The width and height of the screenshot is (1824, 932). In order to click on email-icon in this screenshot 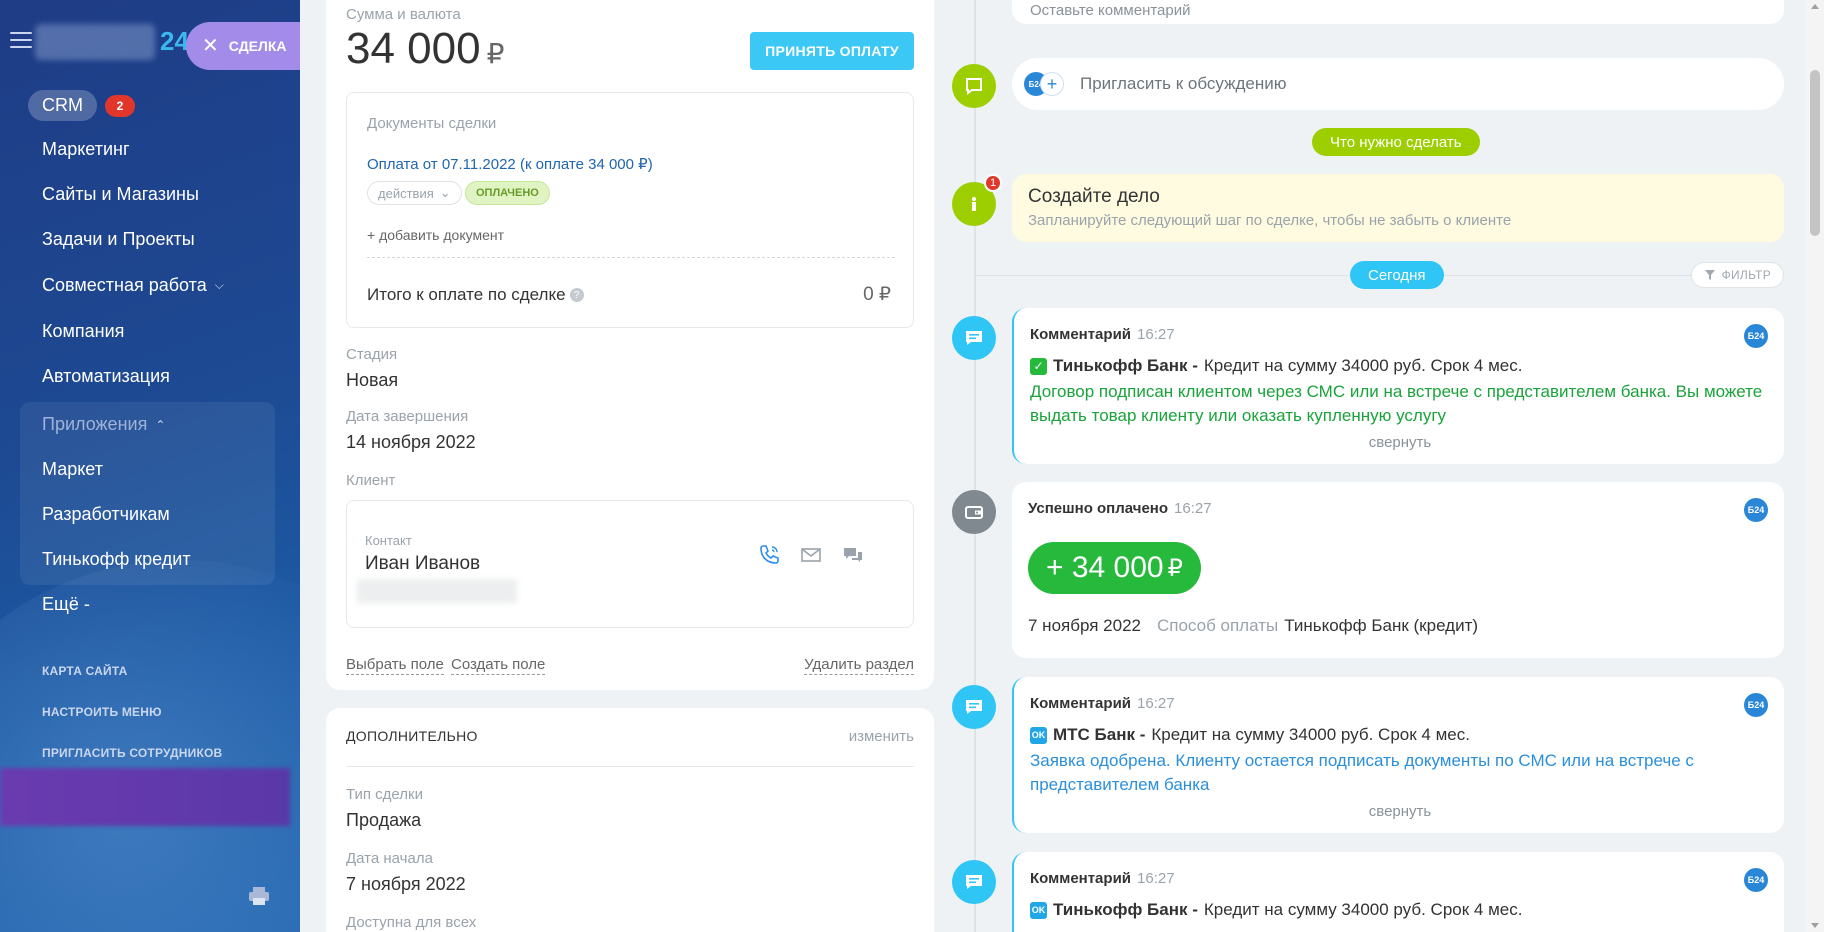, I will do `click(811, 555)`.